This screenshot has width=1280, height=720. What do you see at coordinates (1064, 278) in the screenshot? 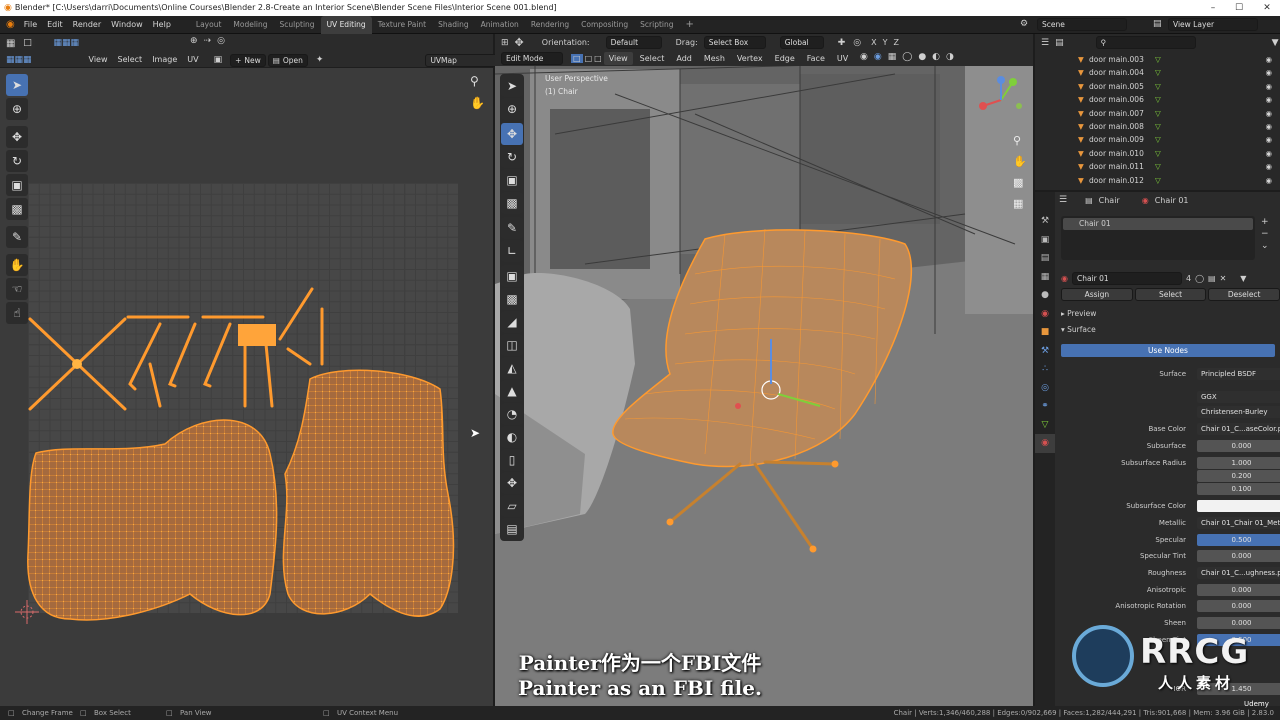
I see `material-browse-icon: ◉` at bounding box center [1064, 278].